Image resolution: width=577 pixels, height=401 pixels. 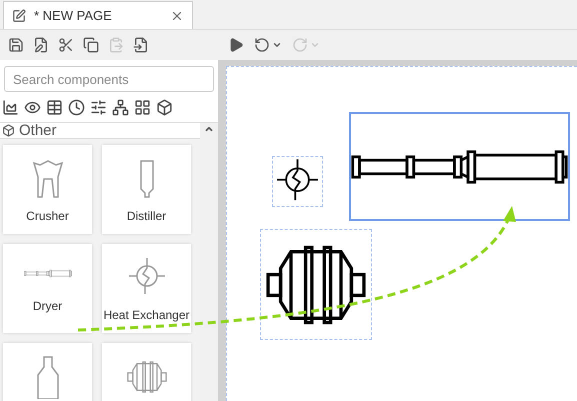 What do you see at coordinates (16, 45) in the screenshot?
I see `save-button` at bounding box center [16, 45].